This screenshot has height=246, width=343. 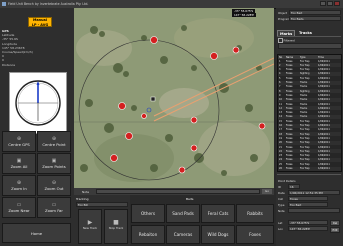 What do you see at coordinates (335, 223) in the screenshot?
I see `delete-point-button: Del` at bounding box center [335, 223].